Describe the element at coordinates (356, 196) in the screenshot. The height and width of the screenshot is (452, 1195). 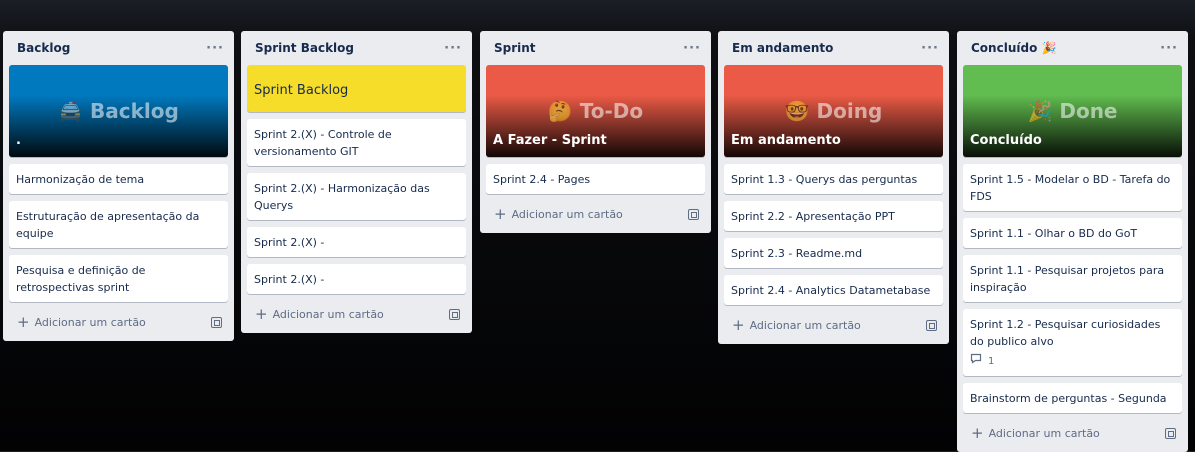
I see `card: Sprint 2.(X) - Harmonização das Querys` at that location.